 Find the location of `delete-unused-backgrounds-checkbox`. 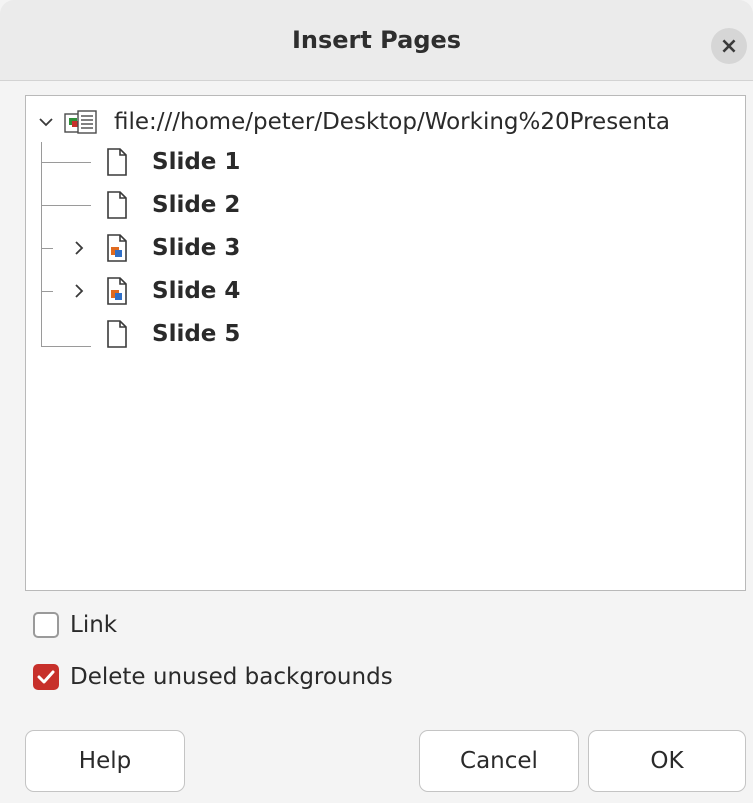

delete-unused-backgrounds-checkbox is located at coordinates (46, 677).